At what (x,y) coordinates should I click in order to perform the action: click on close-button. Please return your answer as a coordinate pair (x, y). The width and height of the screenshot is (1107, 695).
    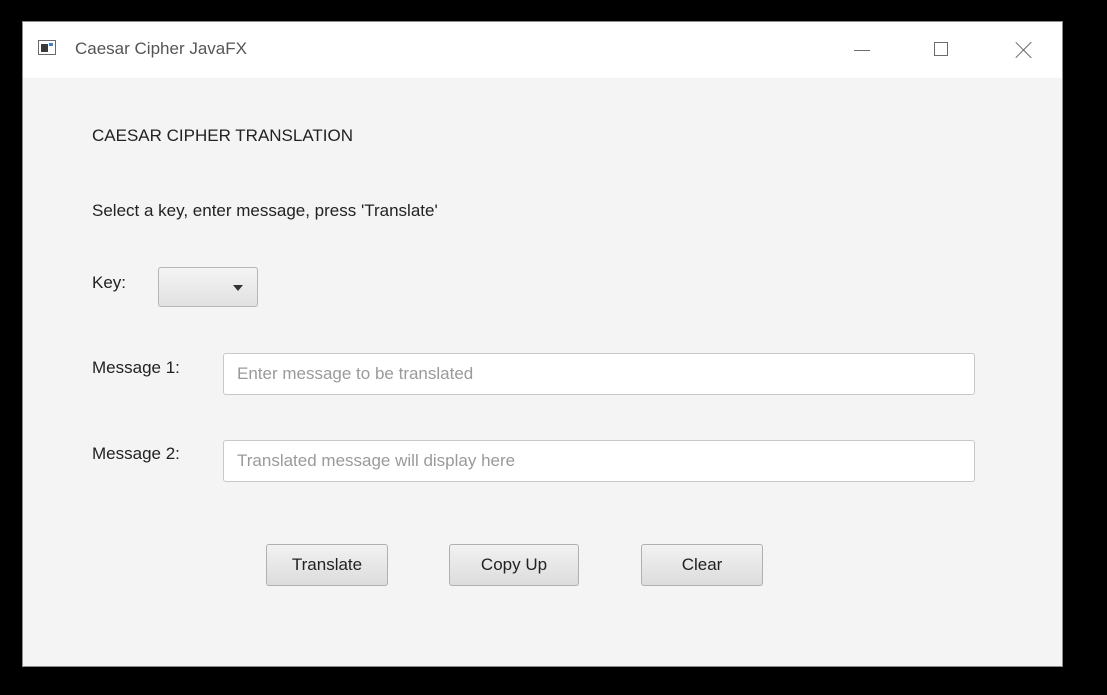
    Looking at the image, I should click on (1023, 50).